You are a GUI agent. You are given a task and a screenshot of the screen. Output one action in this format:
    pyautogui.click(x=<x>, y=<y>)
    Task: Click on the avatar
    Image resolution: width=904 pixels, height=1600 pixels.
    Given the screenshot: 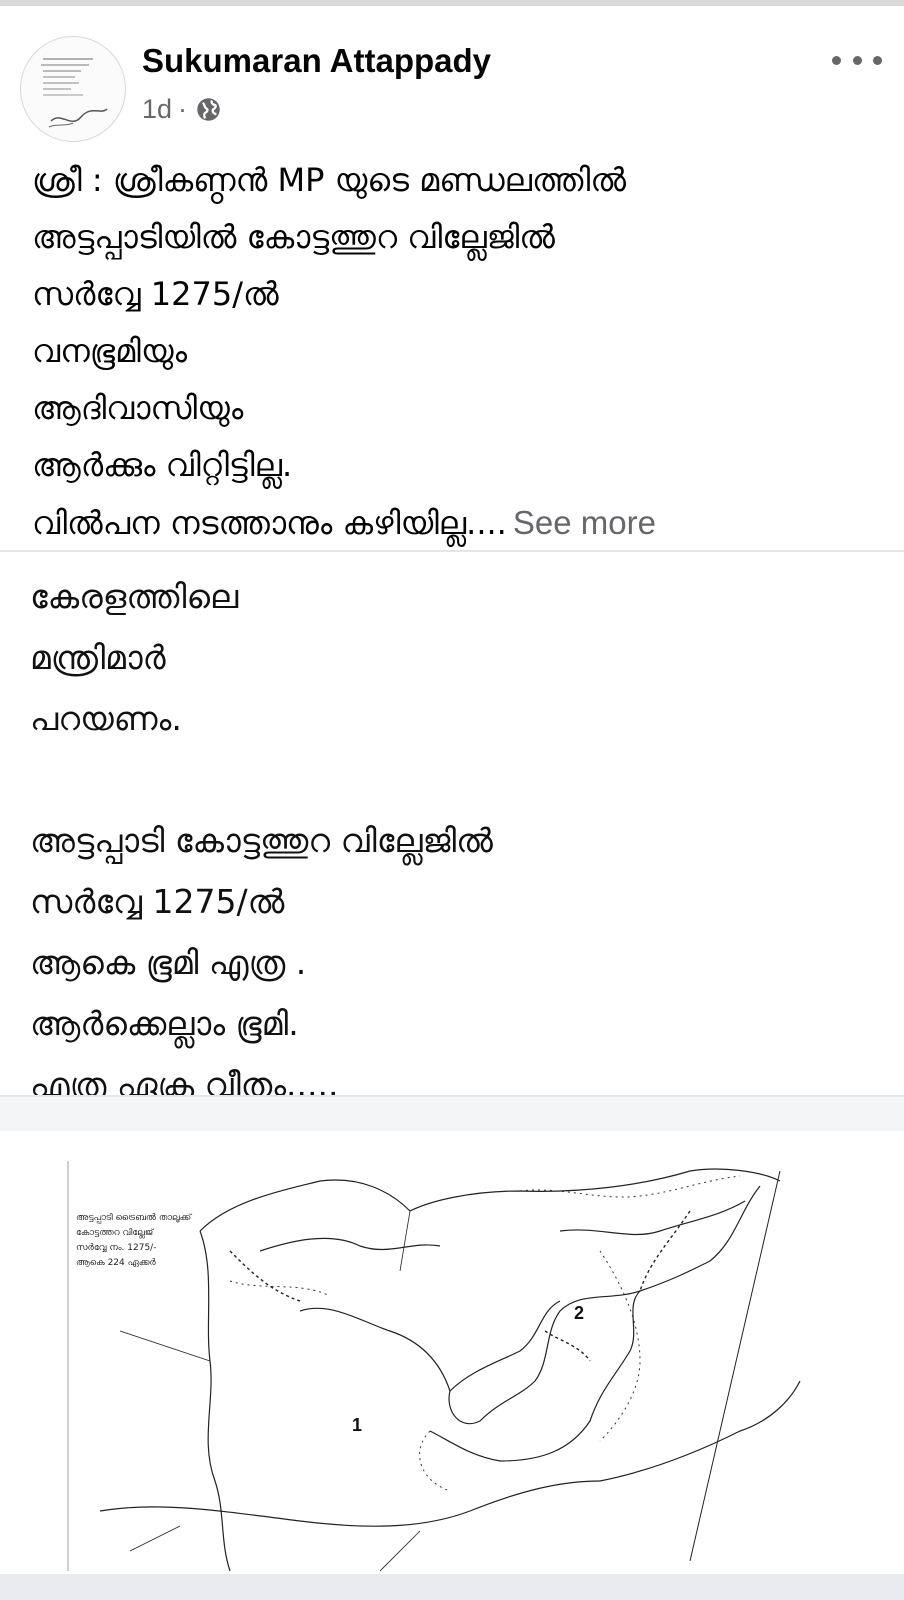 What is the action you would take?
    pyautogui.click(x=73, y=89)
    